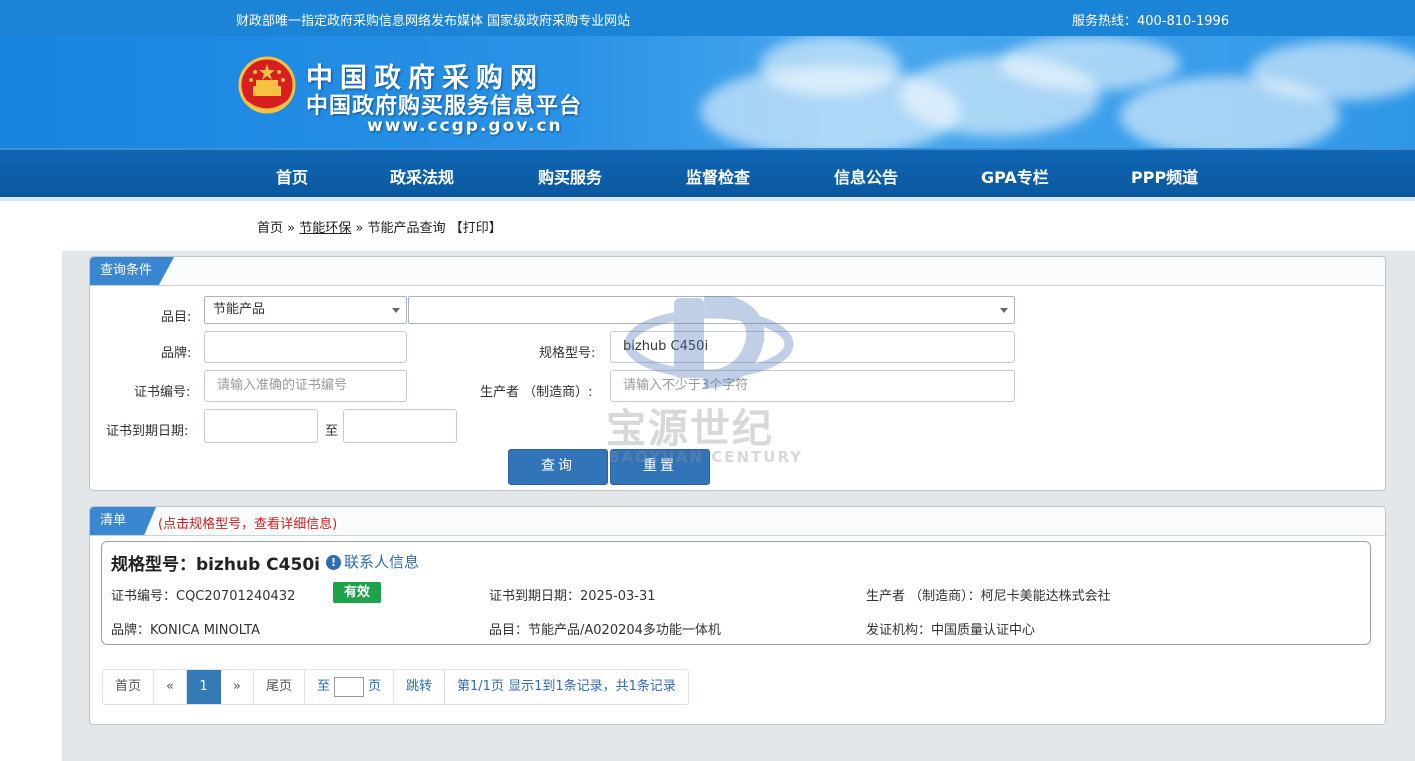 The height and width of the screenshot is (761, 1415). I want to click on header-banner: 中国政府采购网 中国政府购买服务信息平台 www.ccgp.gov.cn, so click(707, 92).